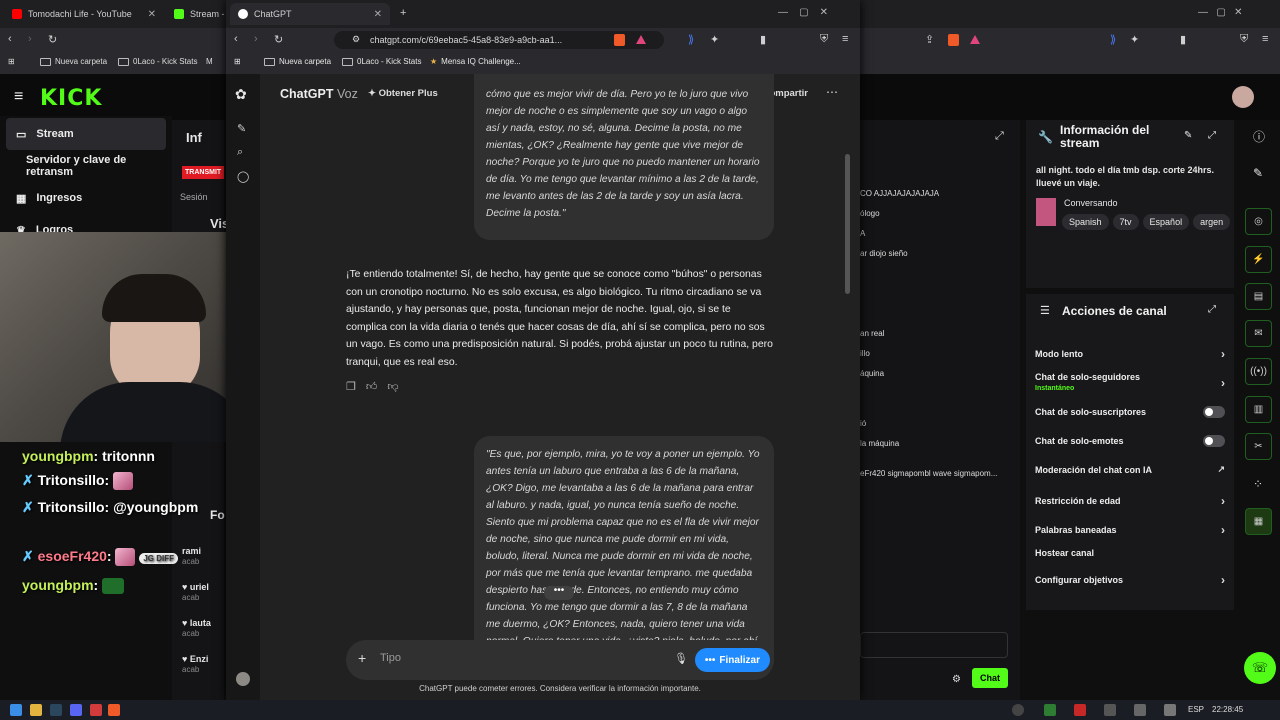  Describe the element at coordinates (934, 645) in the screenshot. I see `chat-input` at that location.